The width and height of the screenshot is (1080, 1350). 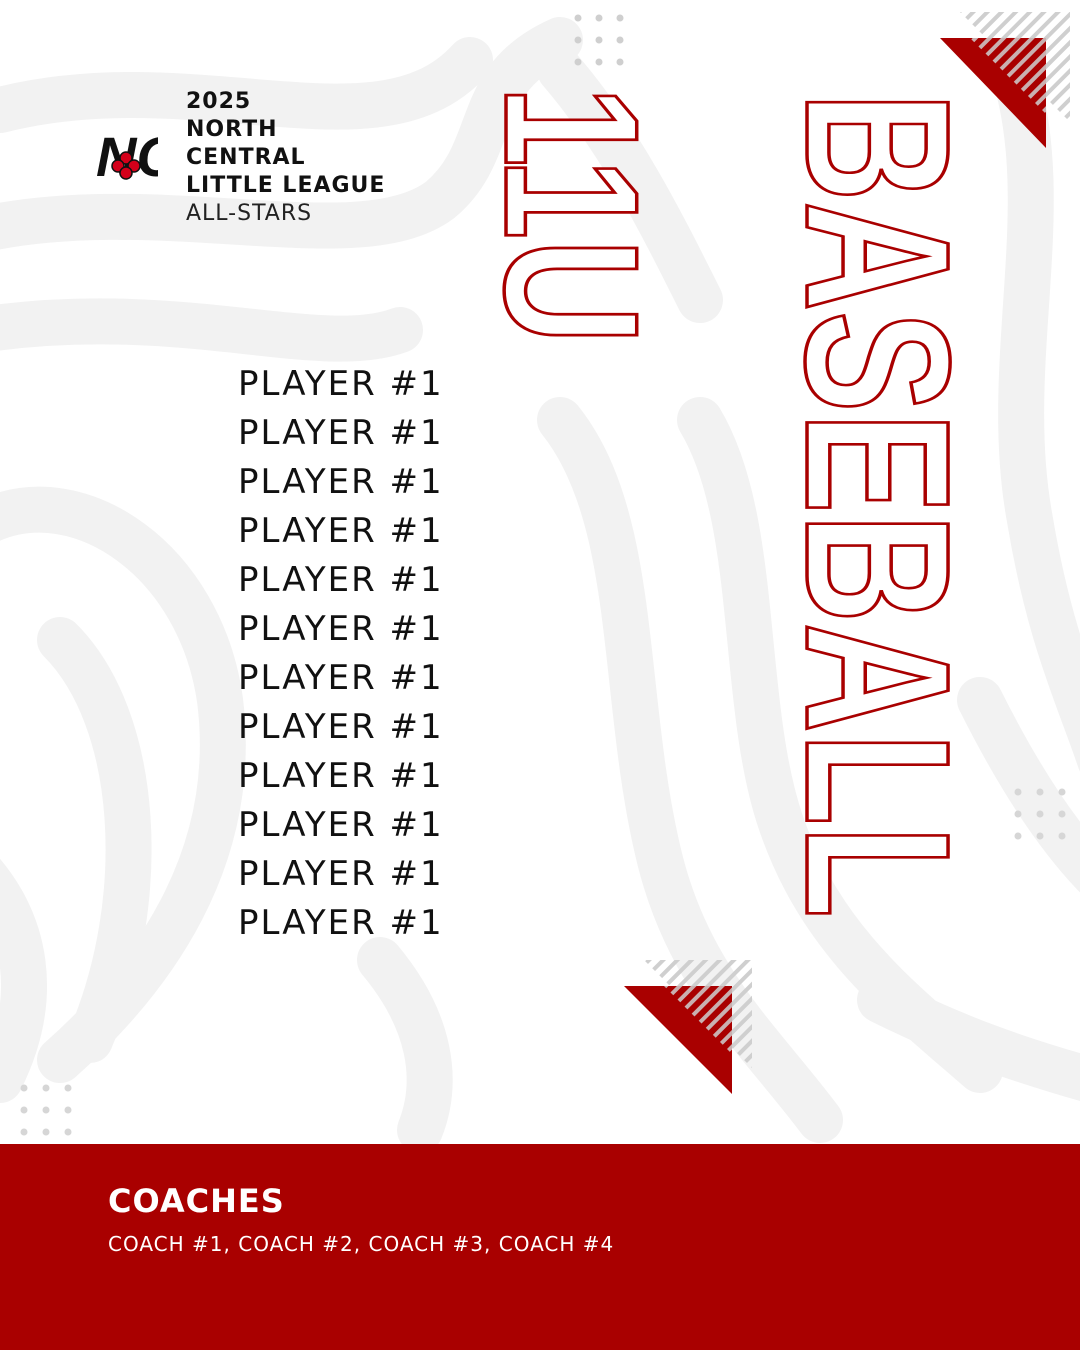 What do you see at coordinates (1040, 814) in the screenshot?
I see `dot-grid-right` at bounding box center [1040, 814].